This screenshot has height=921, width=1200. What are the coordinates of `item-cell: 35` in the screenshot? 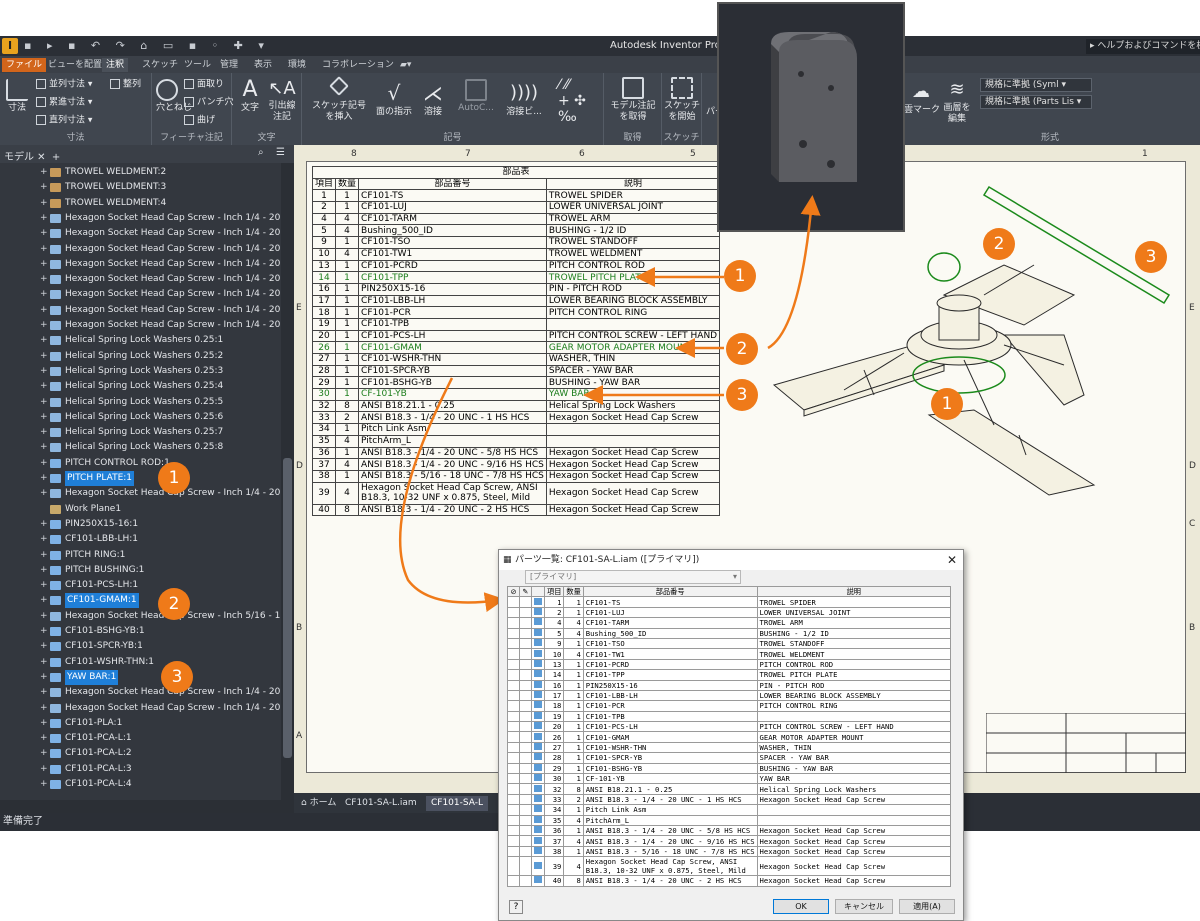 It's located at (554, 820).